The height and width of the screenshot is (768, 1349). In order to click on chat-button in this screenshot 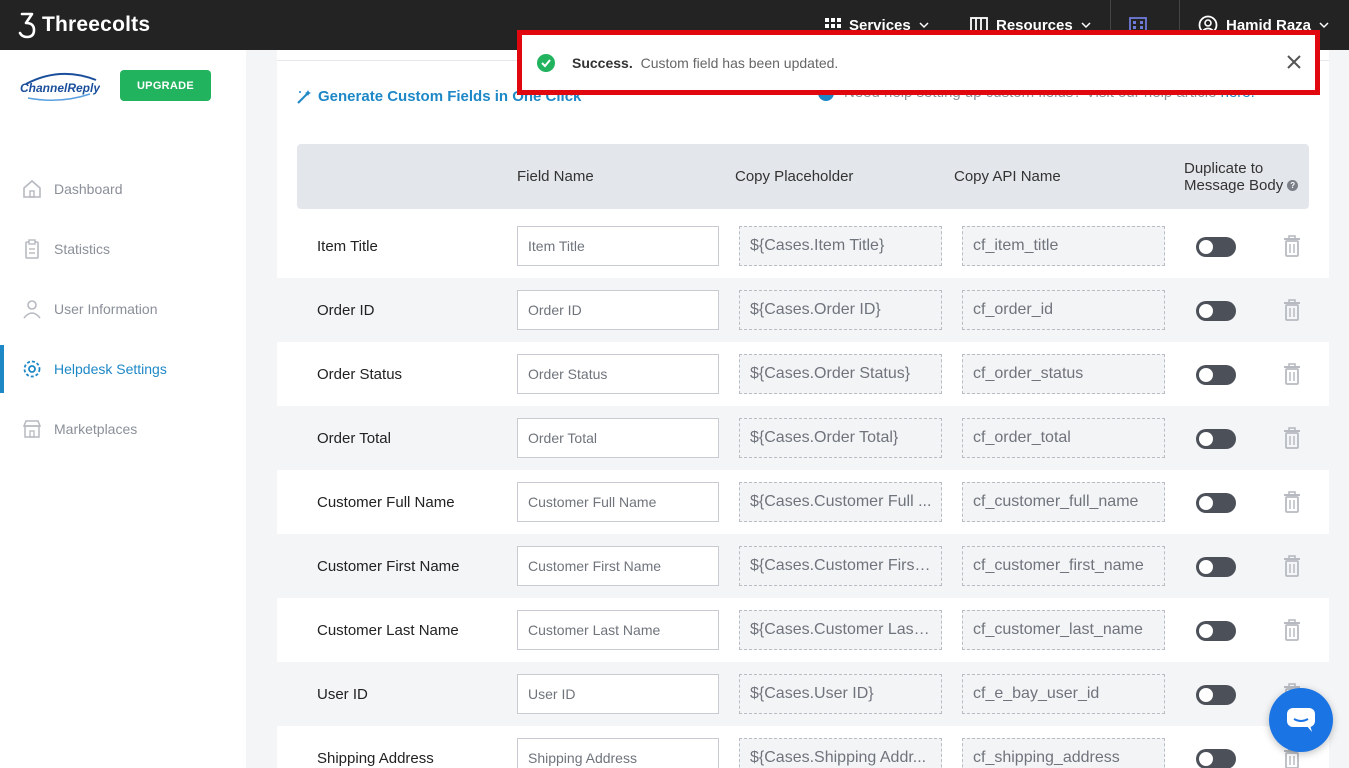, I will do `click(1301, 720)`.